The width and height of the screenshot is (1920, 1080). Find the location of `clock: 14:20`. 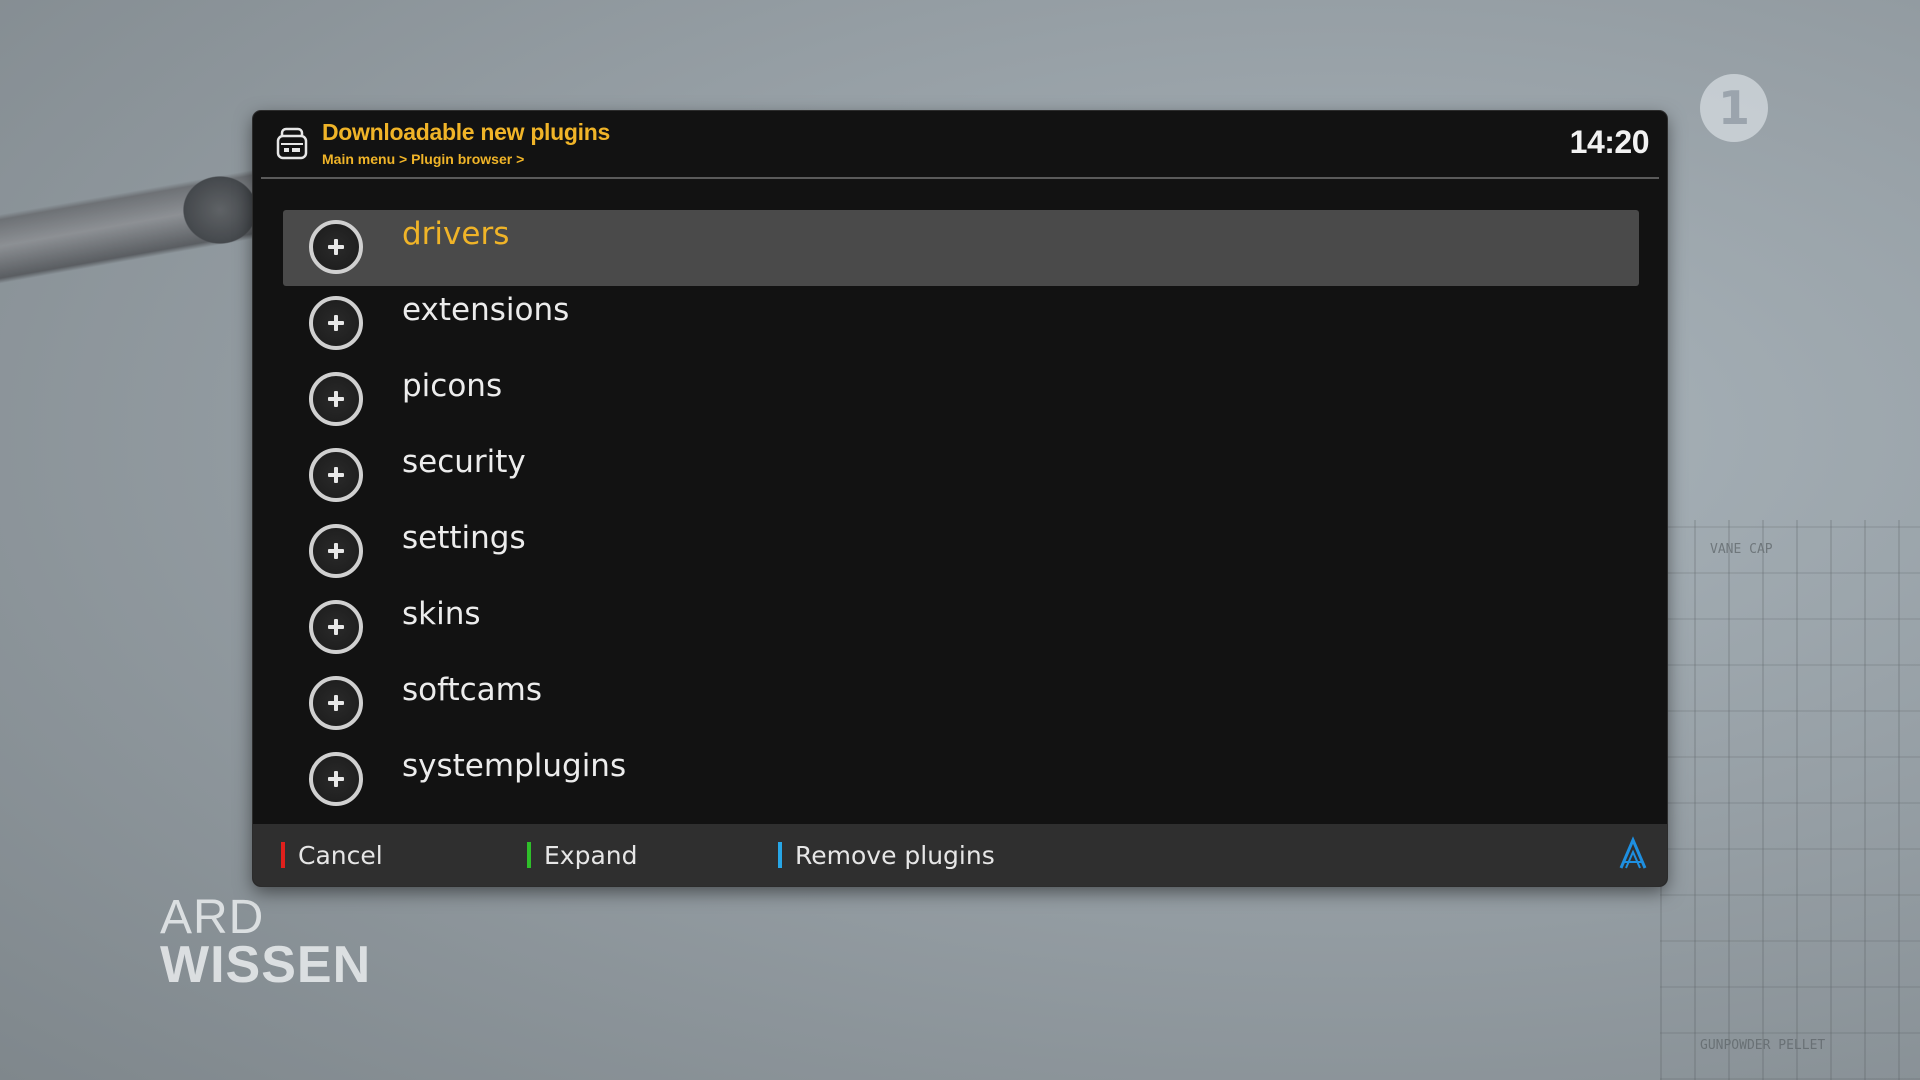

clock: 14:20 is located at coordinates (1609, 142).